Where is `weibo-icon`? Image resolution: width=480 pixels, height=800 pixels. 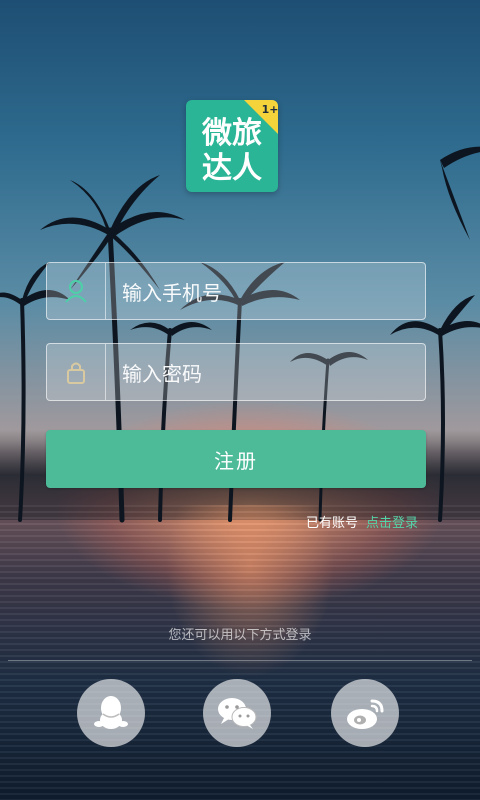
weibo-icon is located at coordinates (365, 714).